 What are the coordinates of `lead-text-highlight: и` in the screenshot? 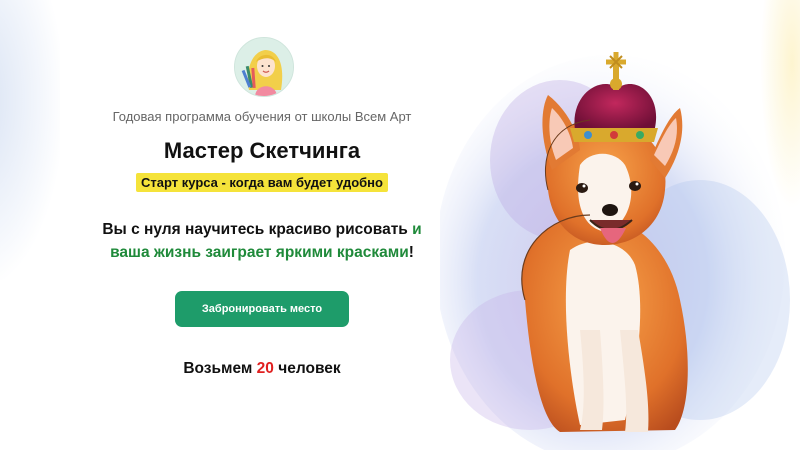 It's located at (417, 229).